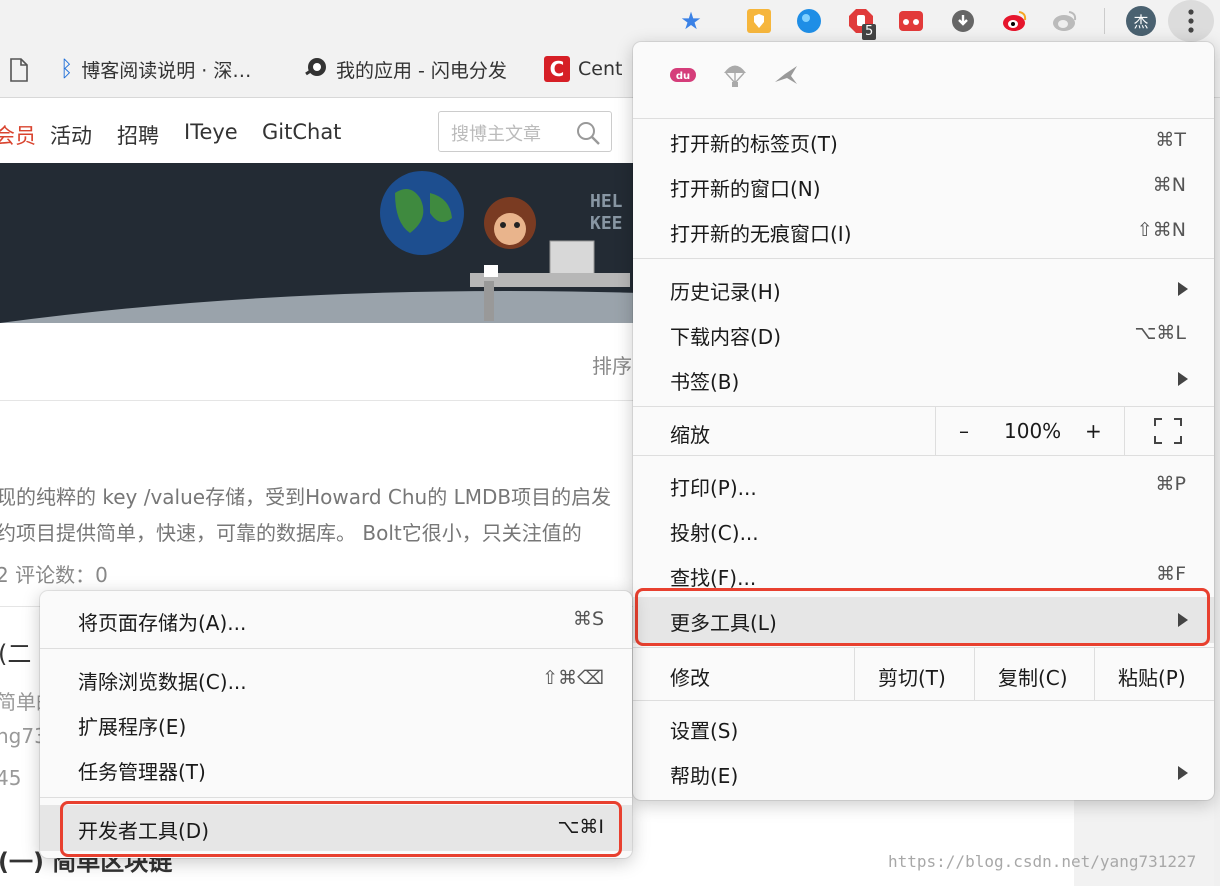 This screenshot has width=1220, height=886. I want to click on menu-item-new-window: 打开新的窗口(N) ⌘N, so click(923, 186).